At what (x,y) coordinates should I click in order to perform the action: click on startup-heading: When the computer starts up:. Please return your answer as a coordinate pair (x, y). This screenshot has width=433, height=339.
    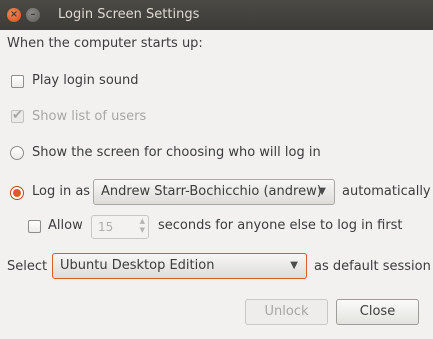
    Looking at the image, I should click on (105, 43).